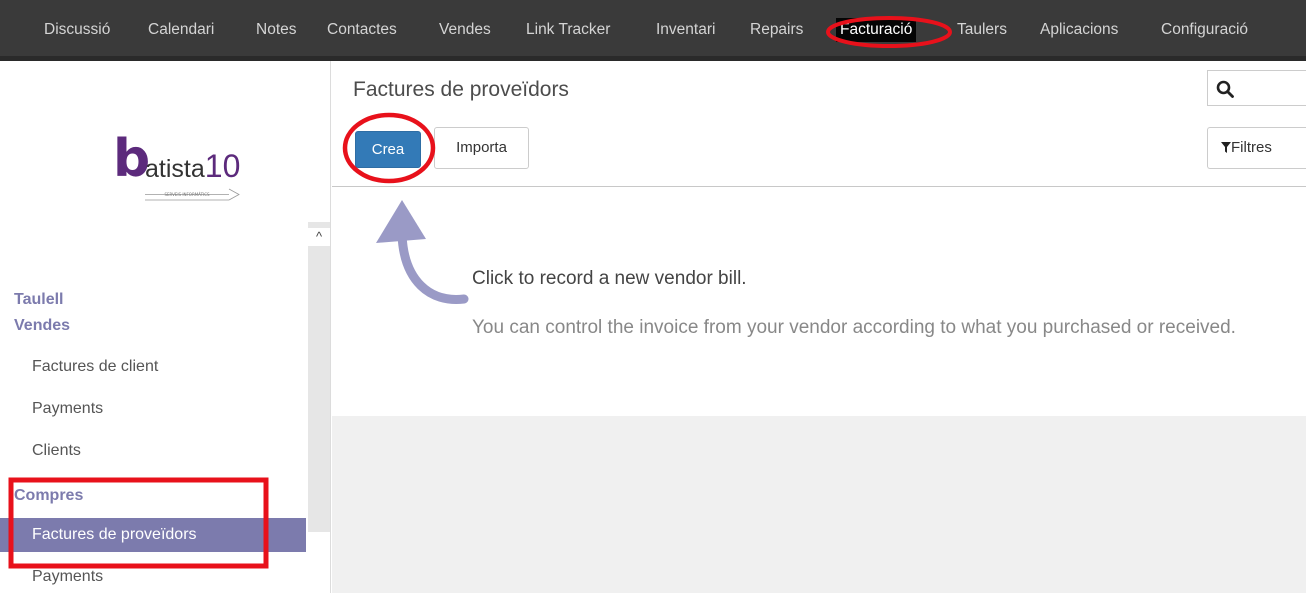 The image size is (1306, 593). I want to click on sidebar-item-clients: Clients, so click(153, 451).